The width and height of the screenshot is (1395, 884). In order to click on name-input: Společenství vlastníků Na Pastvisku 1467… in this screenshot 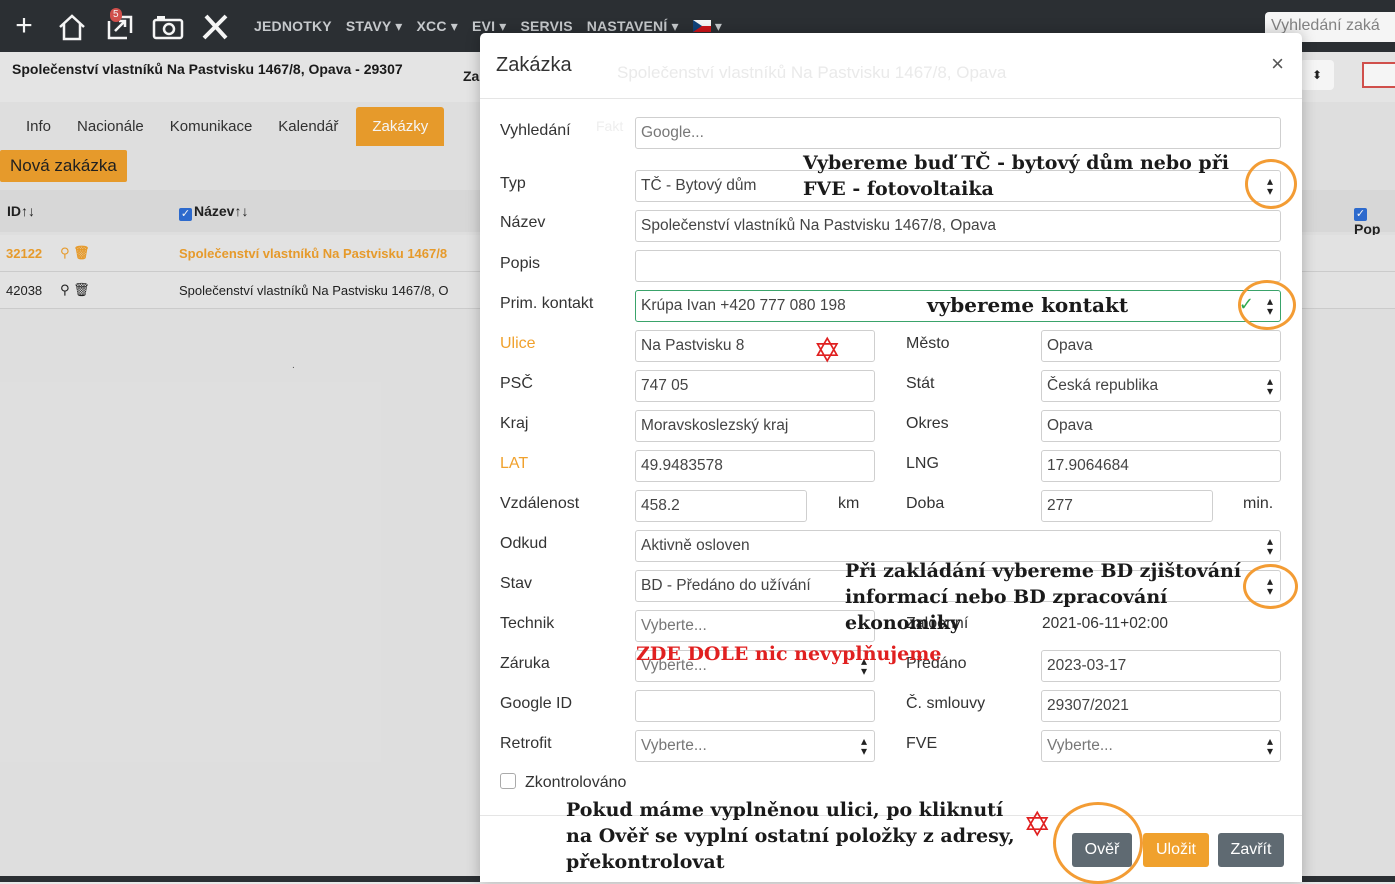, I will do `click(958, 226)`.